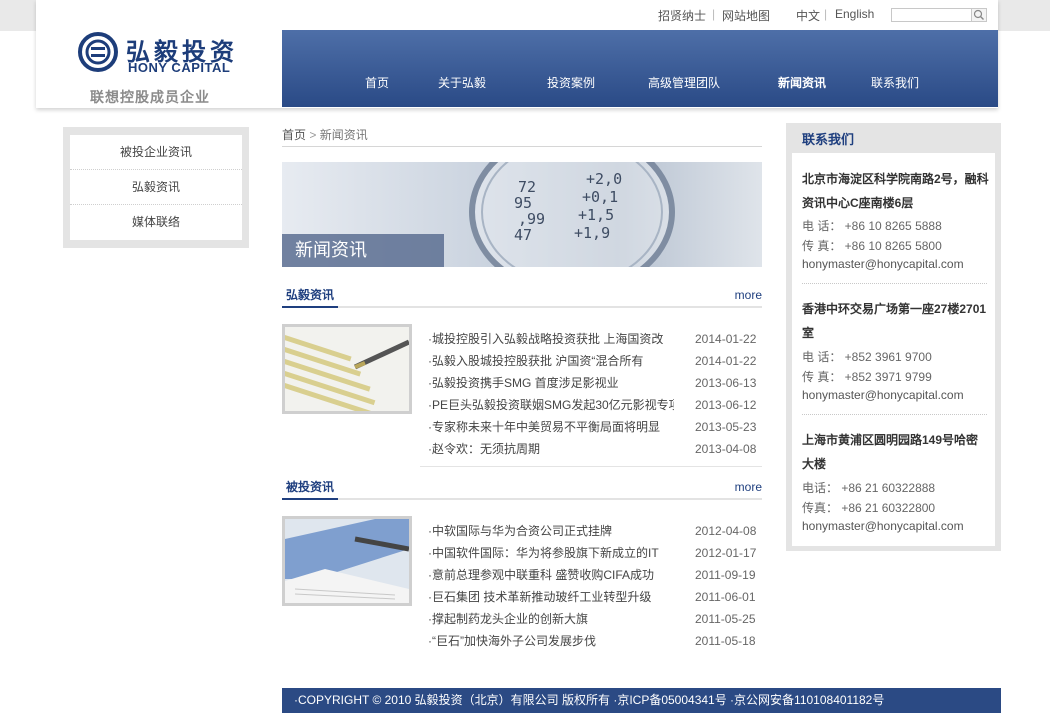 Image resolution: width=1050 pixels, height=713 pixels. I want to click on news-title: ·撑起制药龙头企业的创新大旗, so click(551, 619).